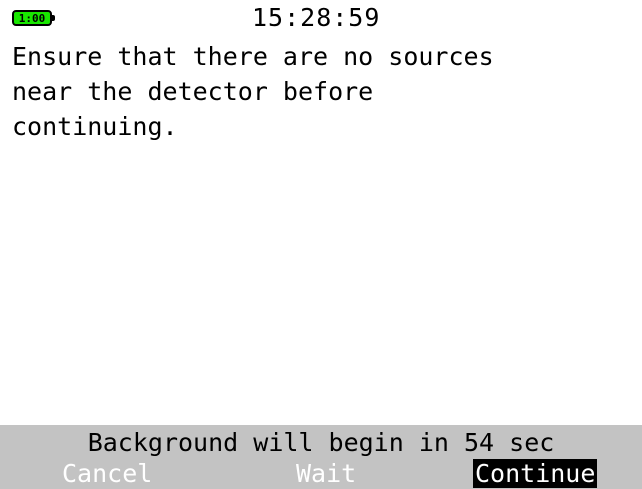  What do you see at coordinates (535, 473) in the screenshot?
I see `continue-button: Continue` at bounding box center [535, 473].